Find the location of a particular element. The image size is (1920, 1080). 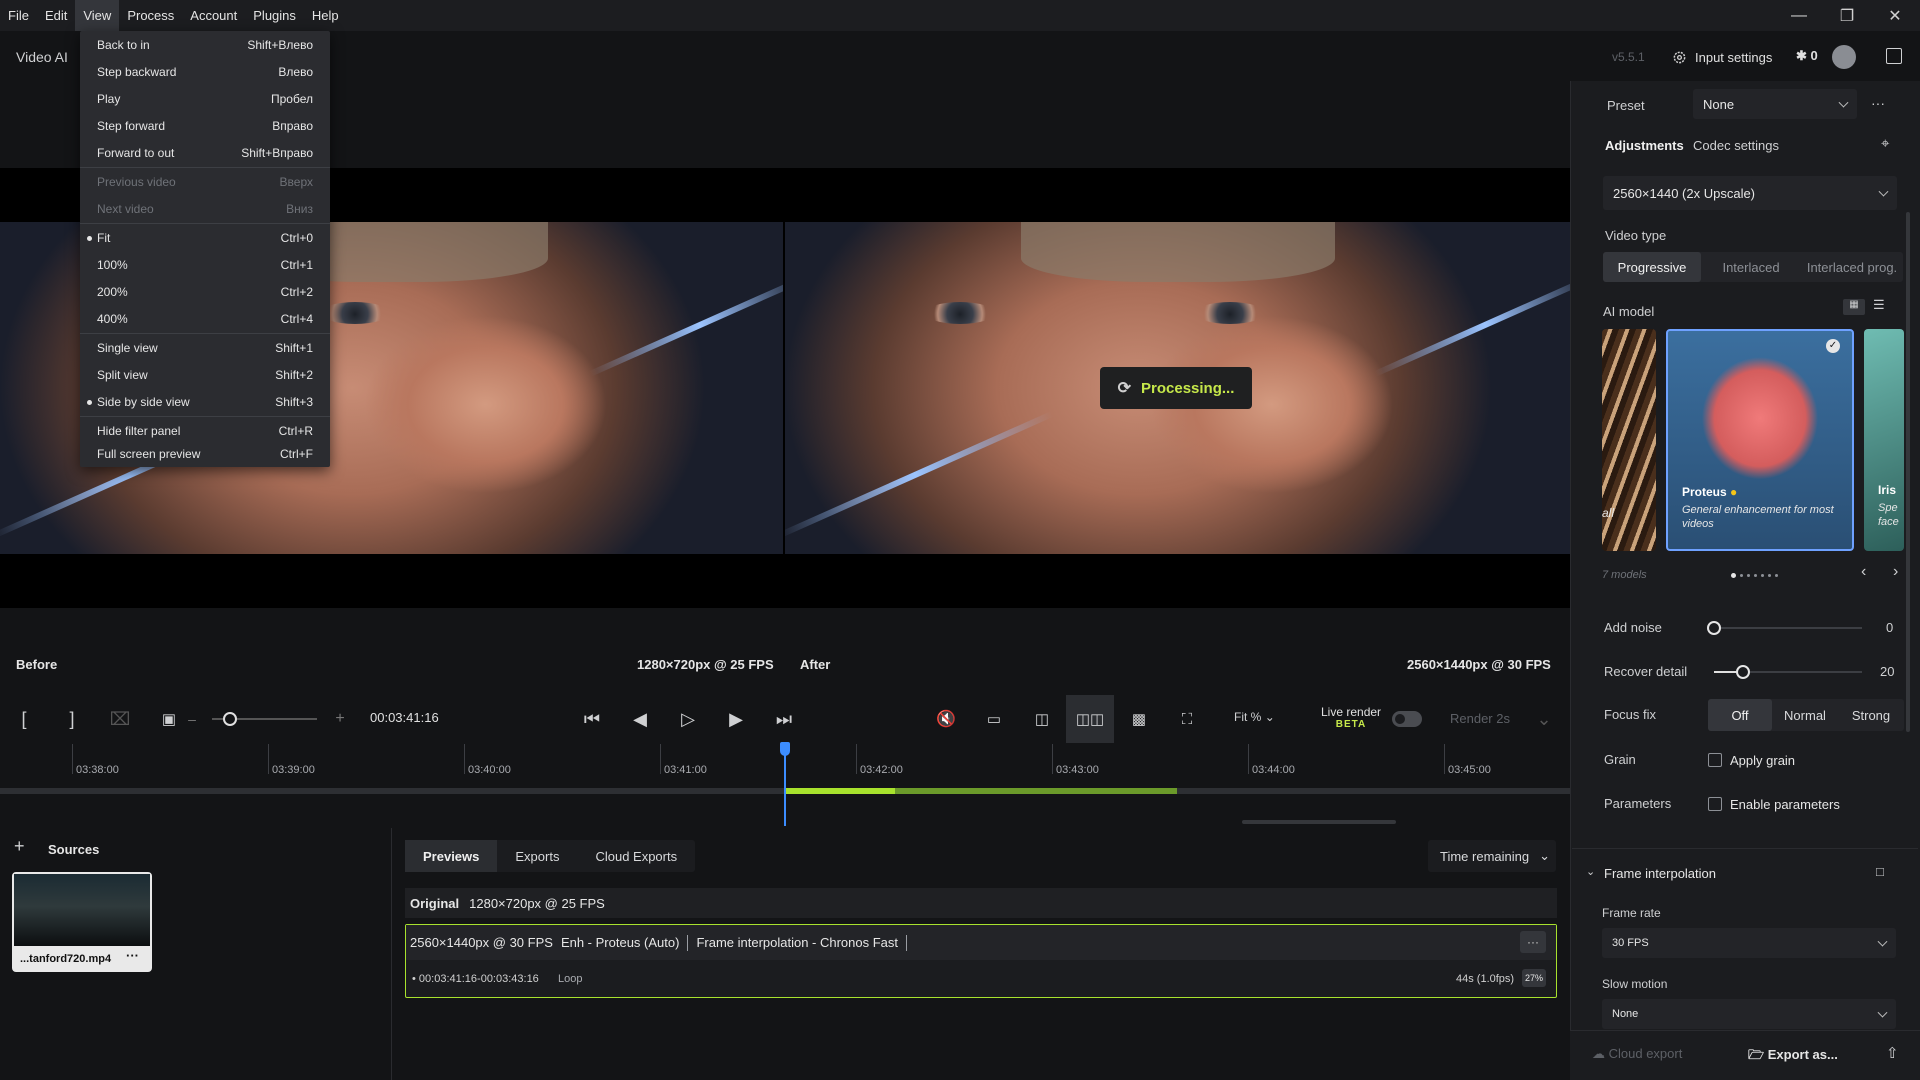

menu-file: File is located at coordinates (18, 15).